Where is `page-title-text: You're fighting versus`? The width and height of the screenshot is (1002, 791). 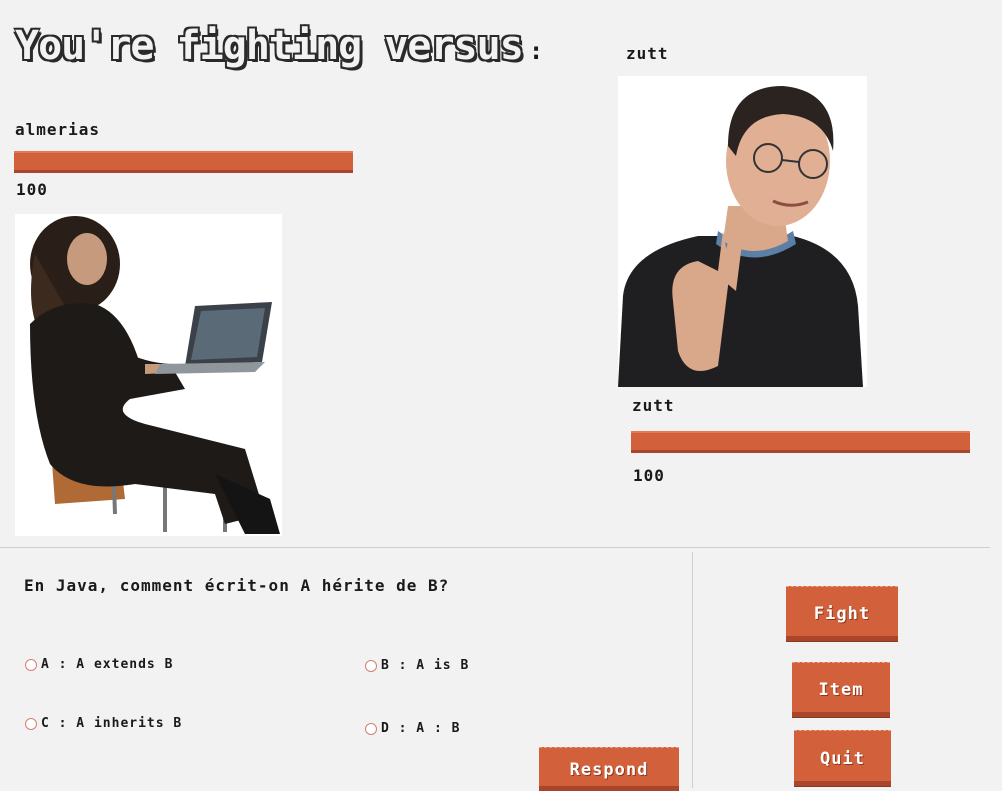 page-title-text: You're fighting versus is located at coordinates (269, 46).